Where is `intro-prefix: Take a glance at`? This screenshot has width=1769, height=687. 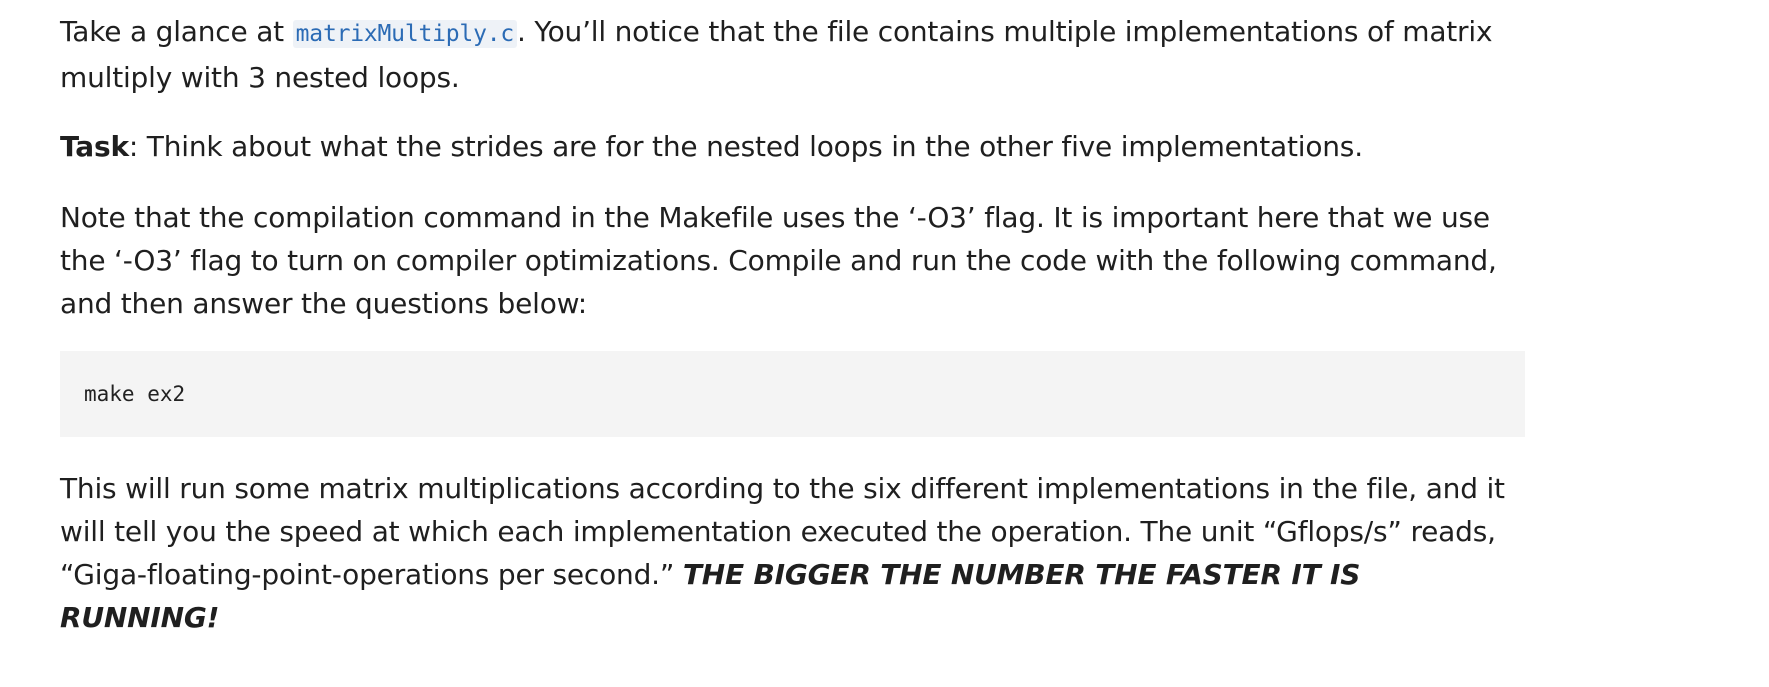
intro-prefix: Take a glance at is located at coordinates (176, 31).